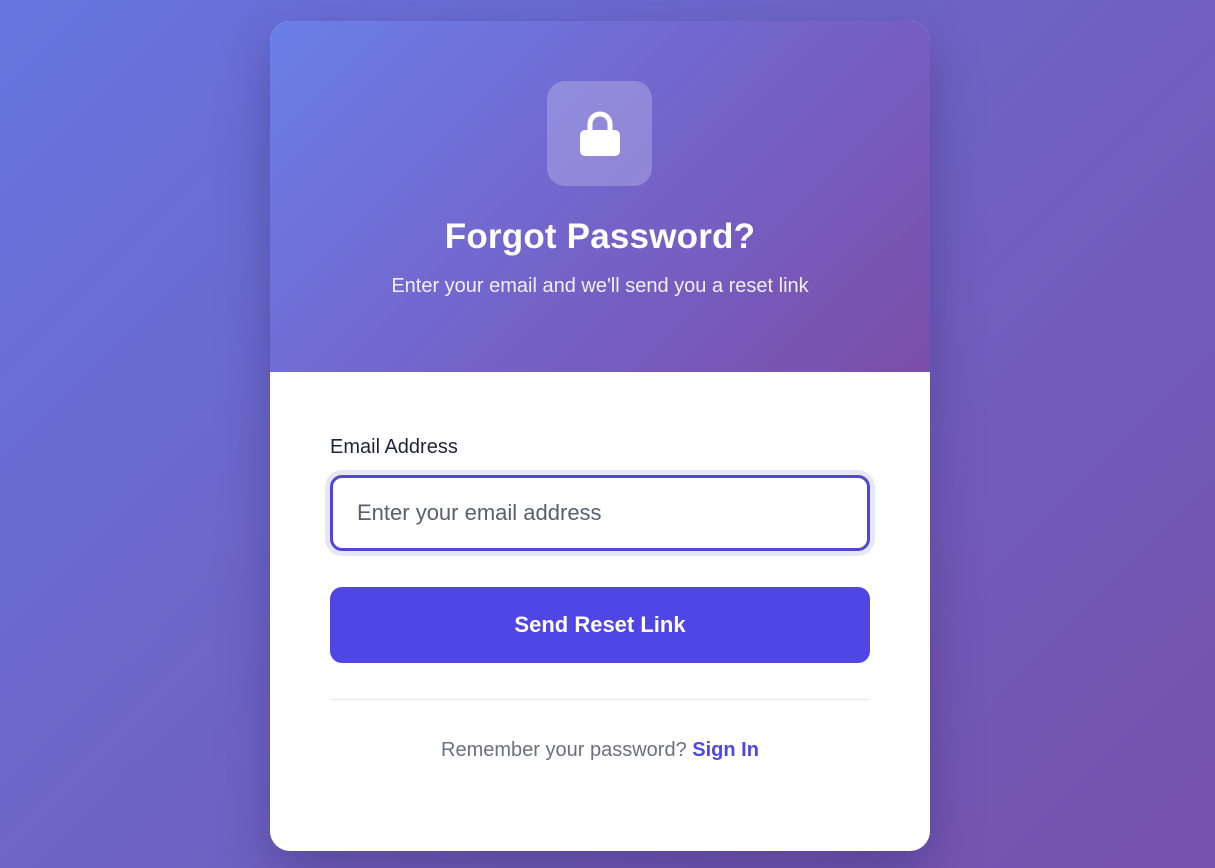  Describe the element at coordinates (725, 750) in the screenshot. I see `sign-in-link: Sign In` at that location.